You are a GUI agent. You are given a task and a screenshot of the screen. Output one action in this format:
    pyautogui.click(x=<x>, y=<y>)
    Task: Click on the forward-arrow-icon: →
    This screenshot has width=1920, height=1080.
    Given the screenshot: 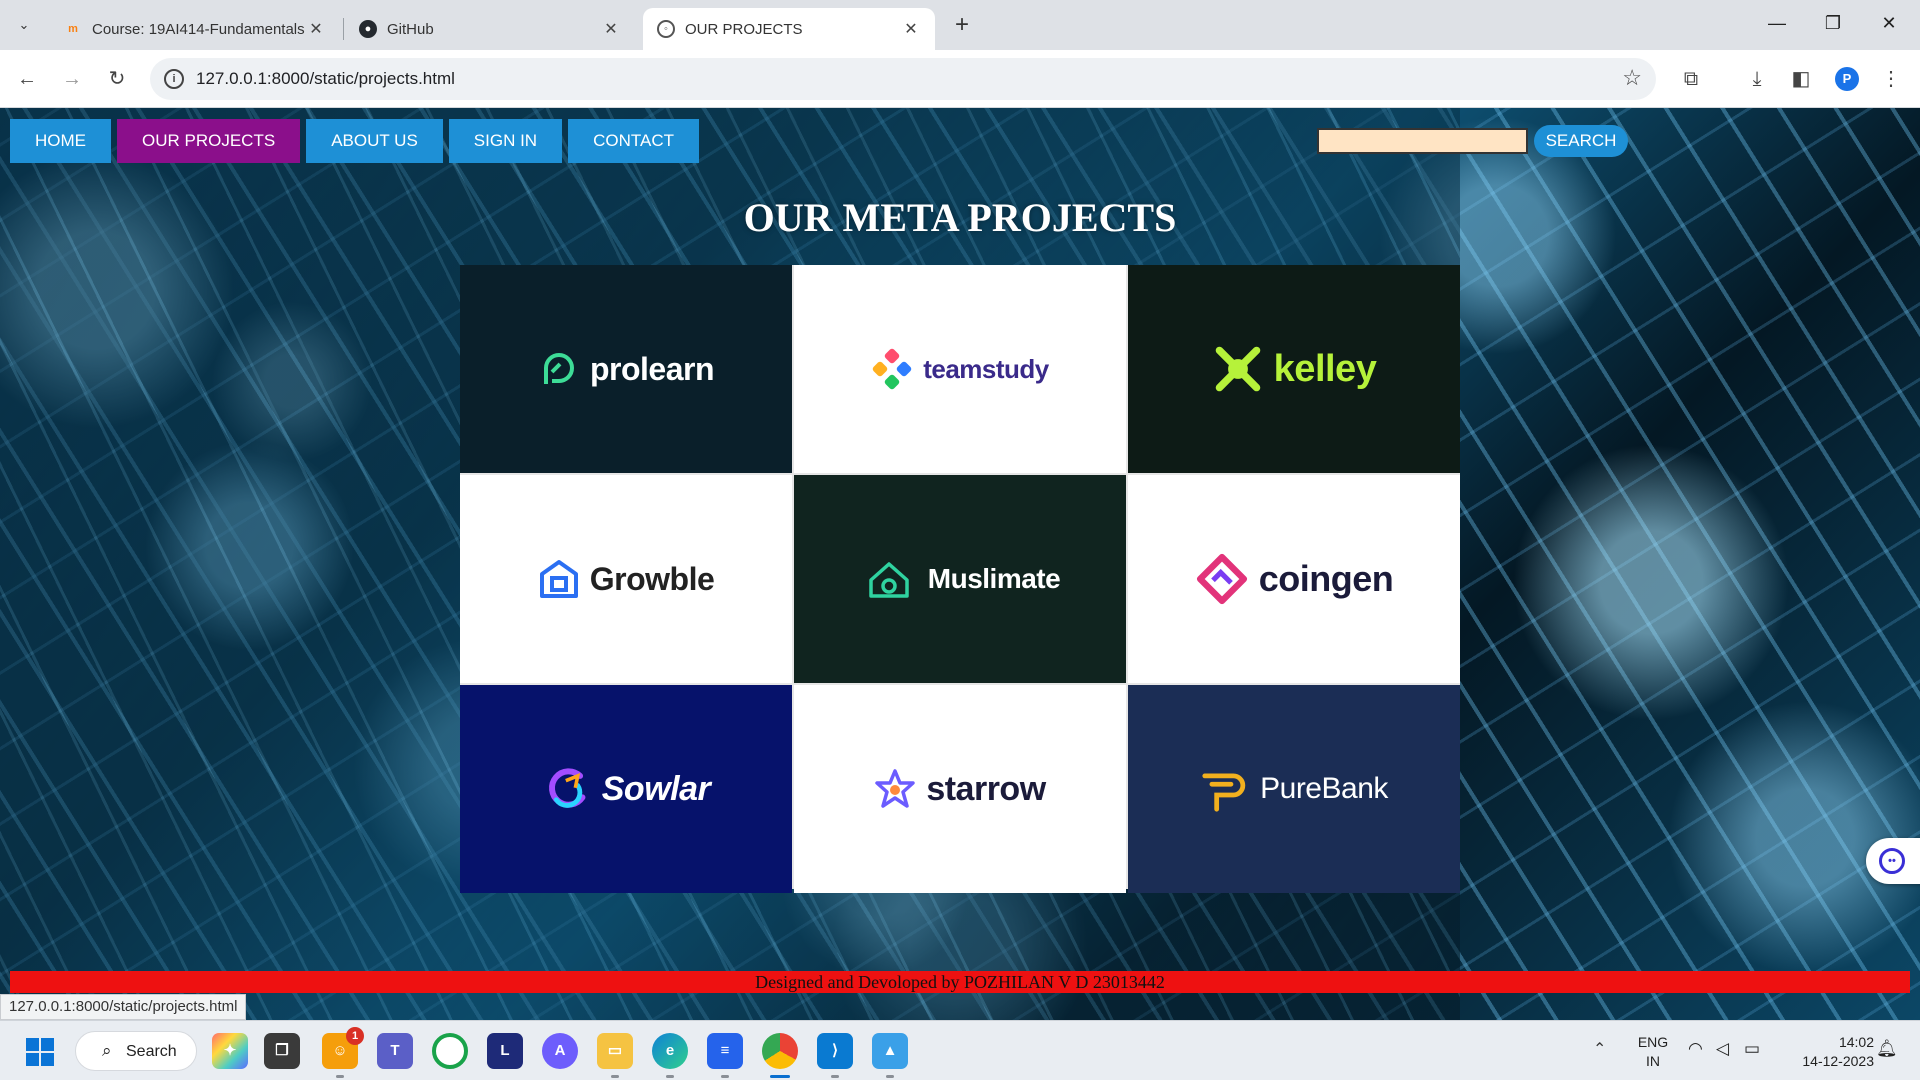 What is the action you would take?
    pyautogui.click(x=72, y=79)
    